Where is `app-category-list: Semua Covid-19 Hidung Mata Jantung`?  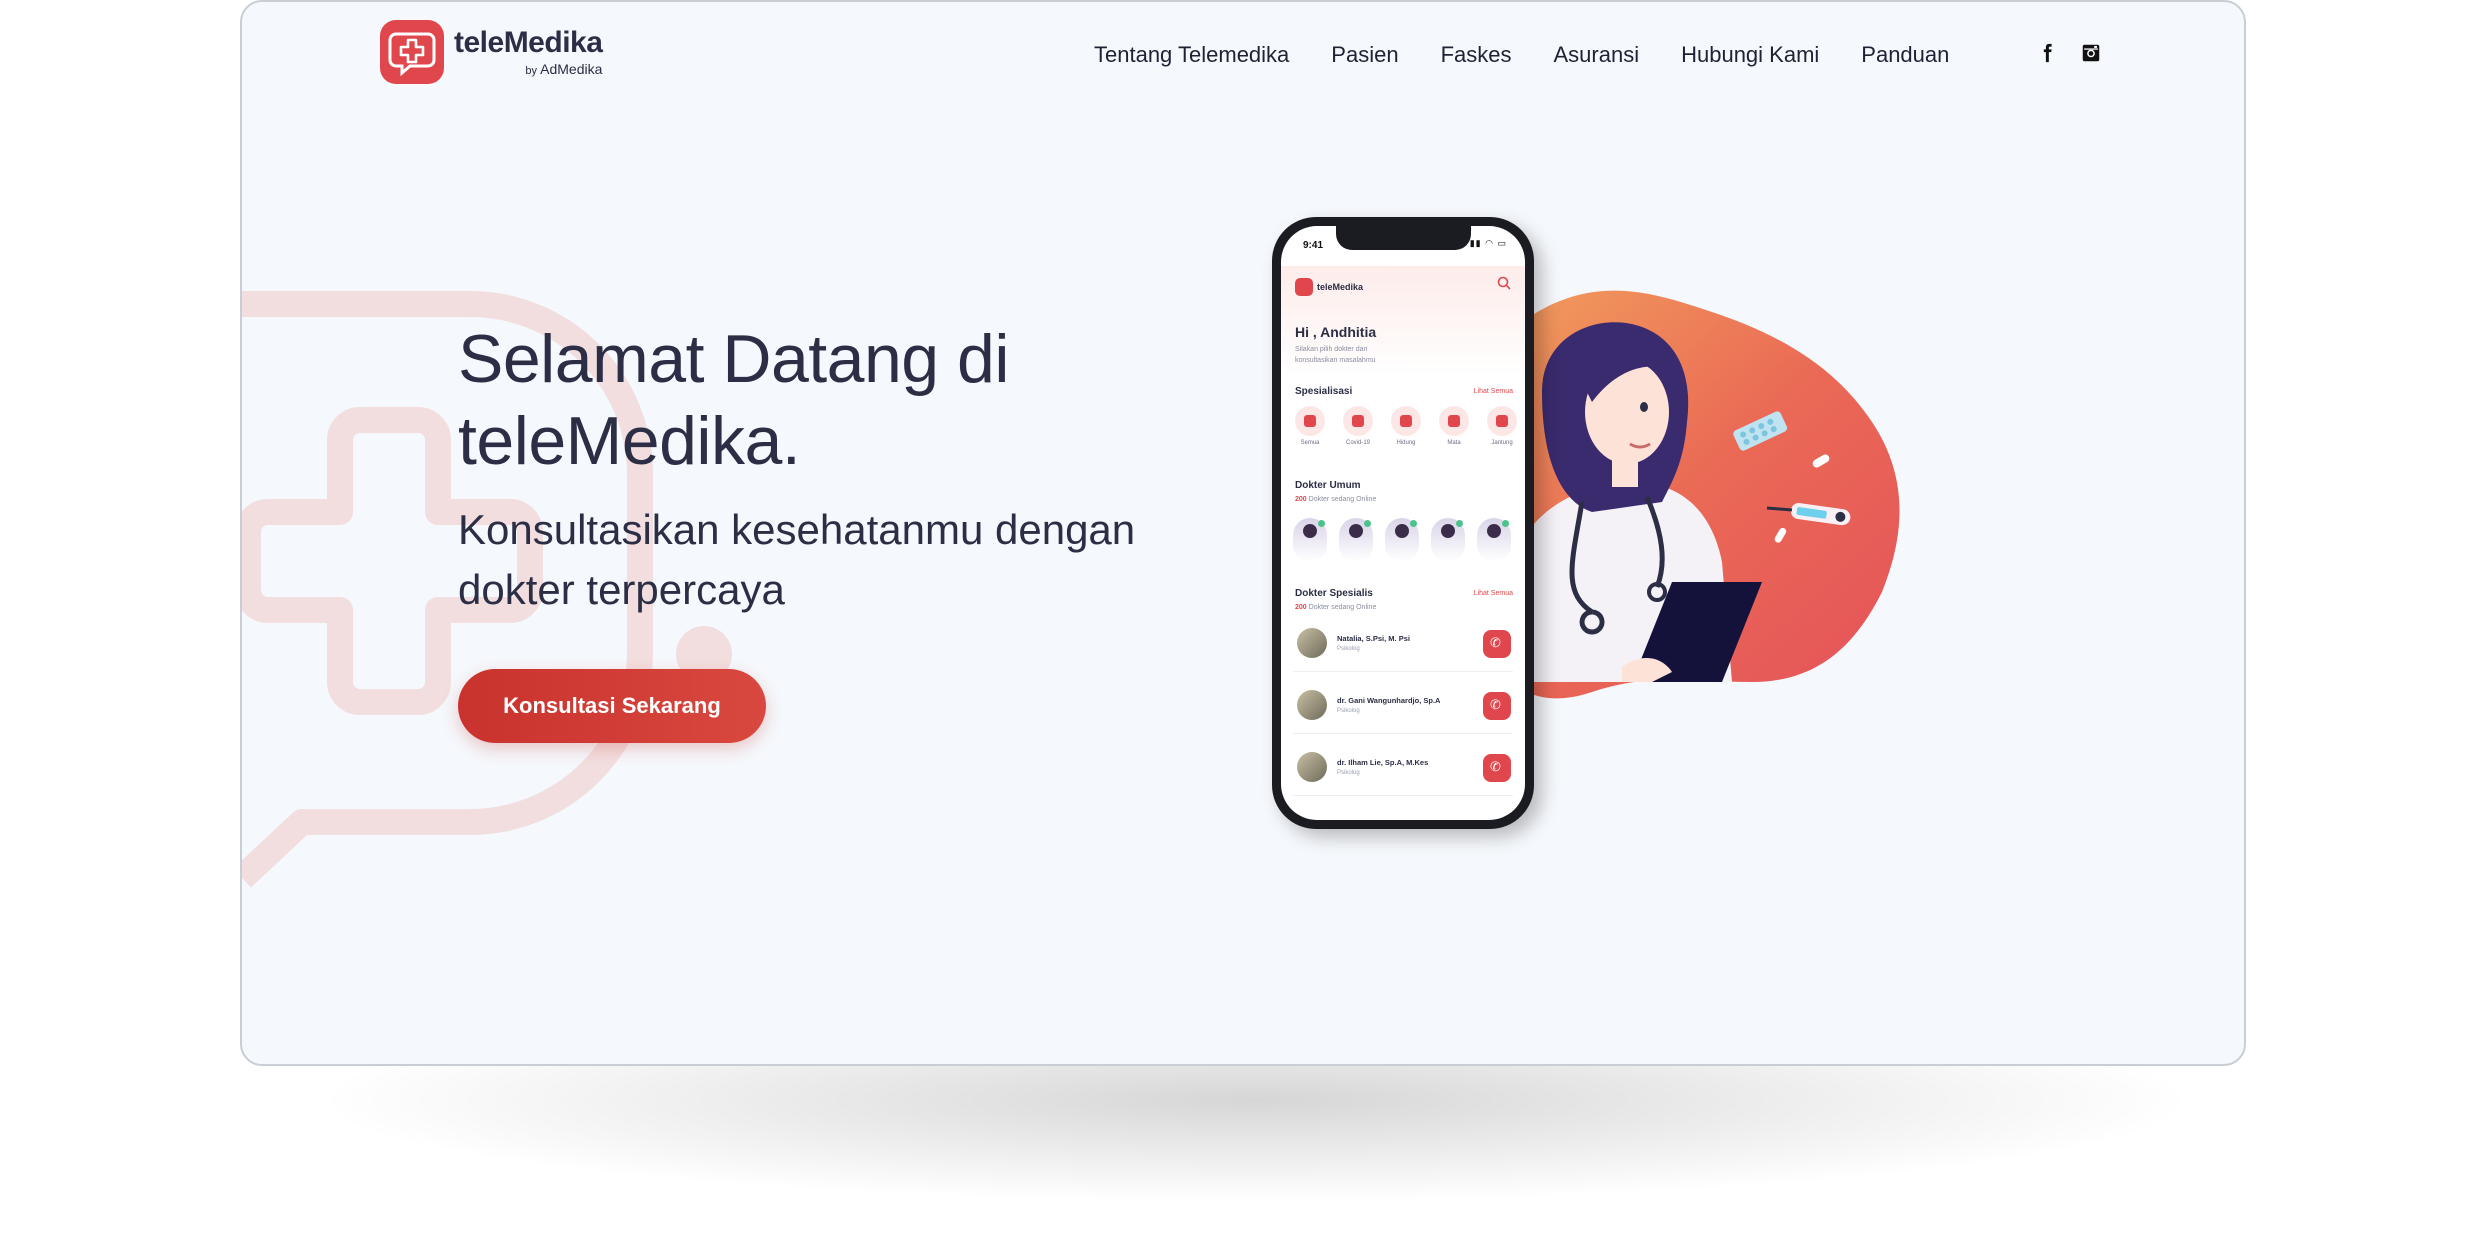
app-category-list: Semua Covid-19 Hidung Mata Jantung is located at coordinates (1406, 426).